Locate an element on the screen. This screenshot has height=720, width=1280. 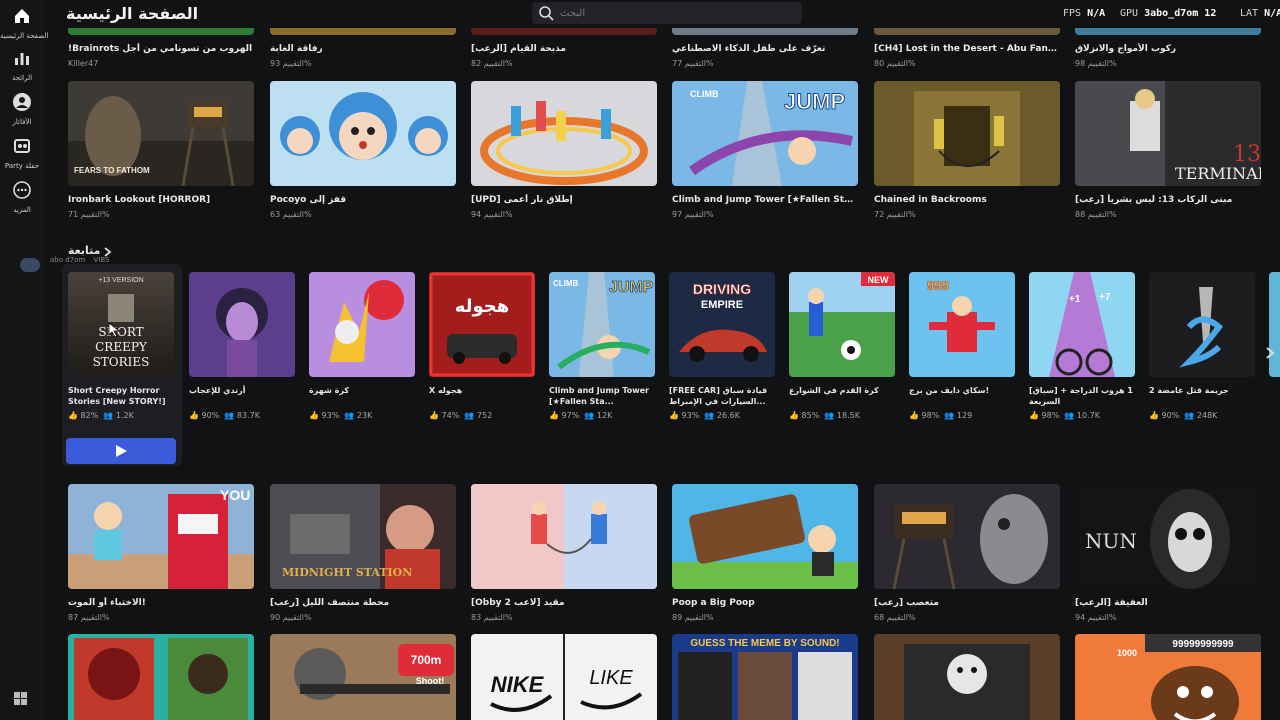
game-rating: التقييم 93% is located at coordinates (291, 63).